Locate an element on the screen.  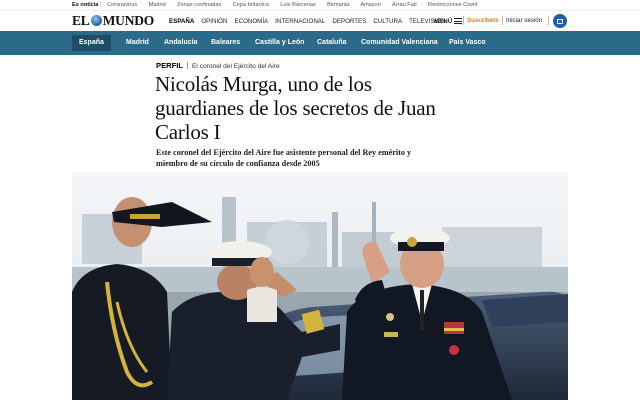
nav-internacional: INTERNACIONAL is located at coordinates (300, 21).